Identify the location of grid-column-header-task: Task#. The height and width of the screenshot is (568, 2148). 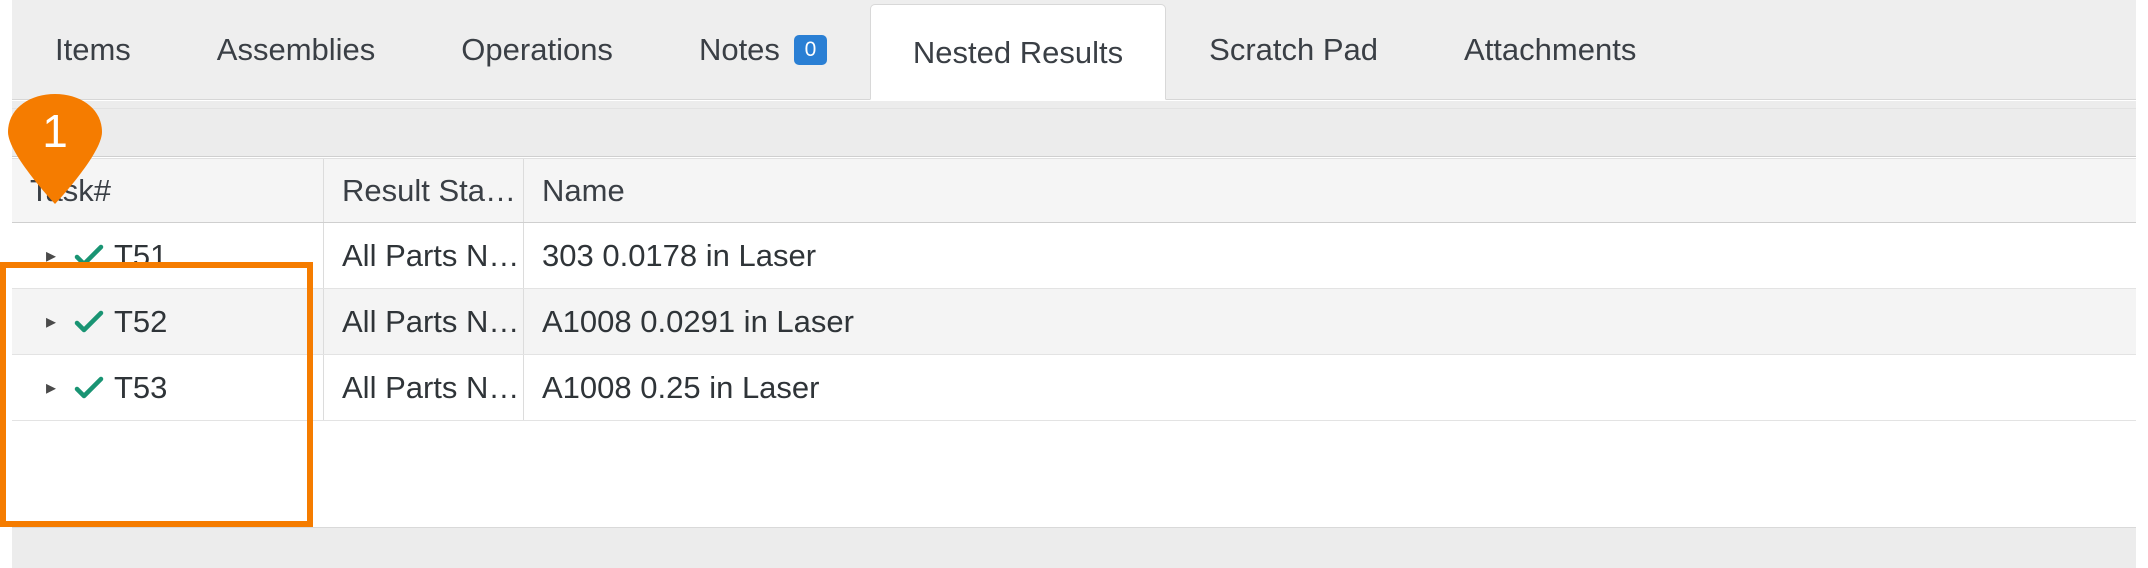
(168, 190).